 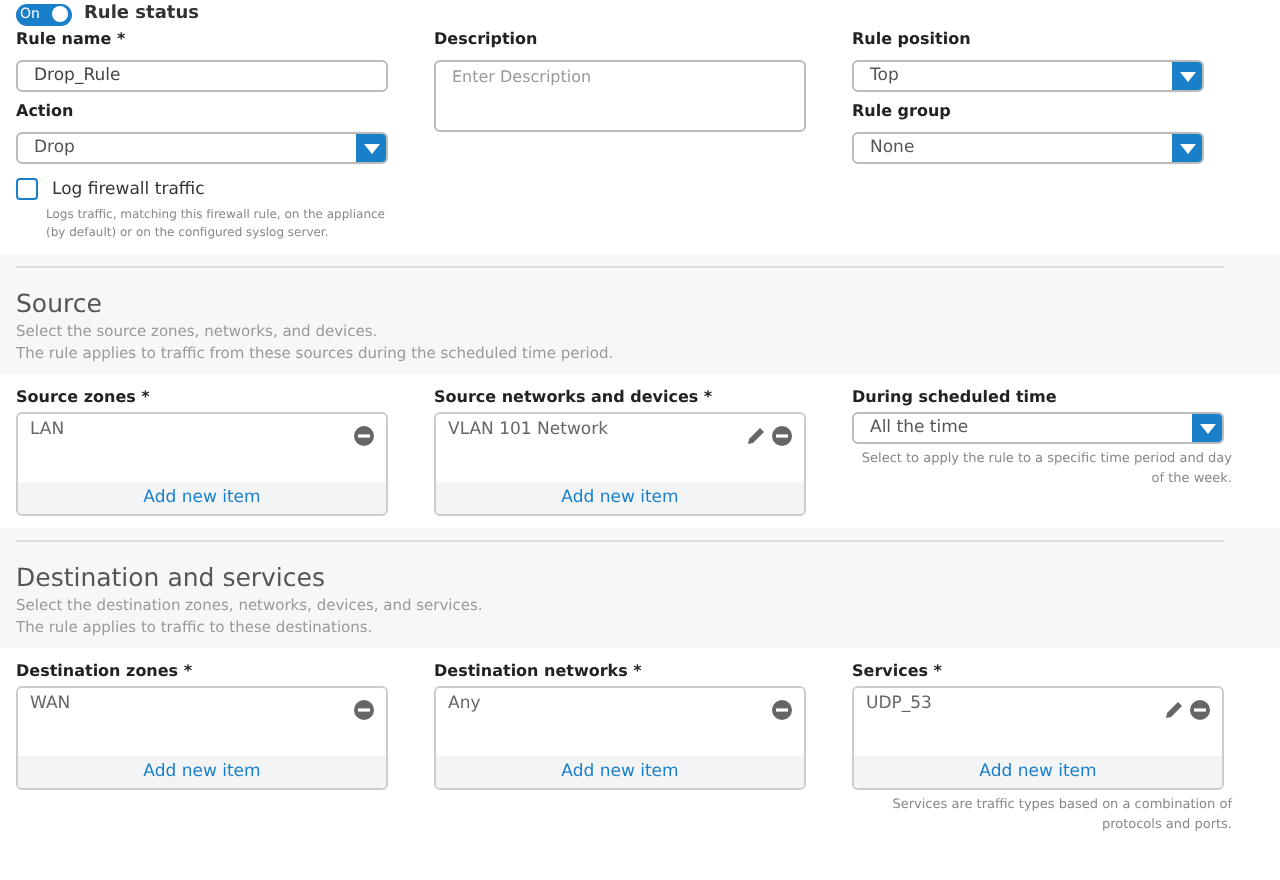 I want to click on section-title: Destination and services, so click(x=170, y=577).